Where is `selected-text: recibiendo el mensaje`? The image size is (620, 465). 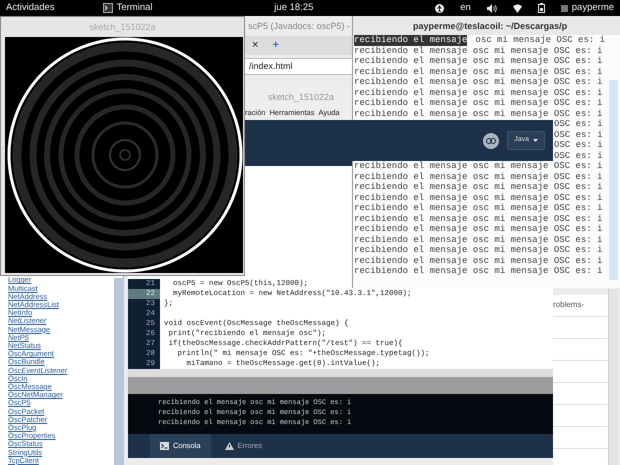 selected-text: recibiendo el mensaje is located at coordinates (411, 40).